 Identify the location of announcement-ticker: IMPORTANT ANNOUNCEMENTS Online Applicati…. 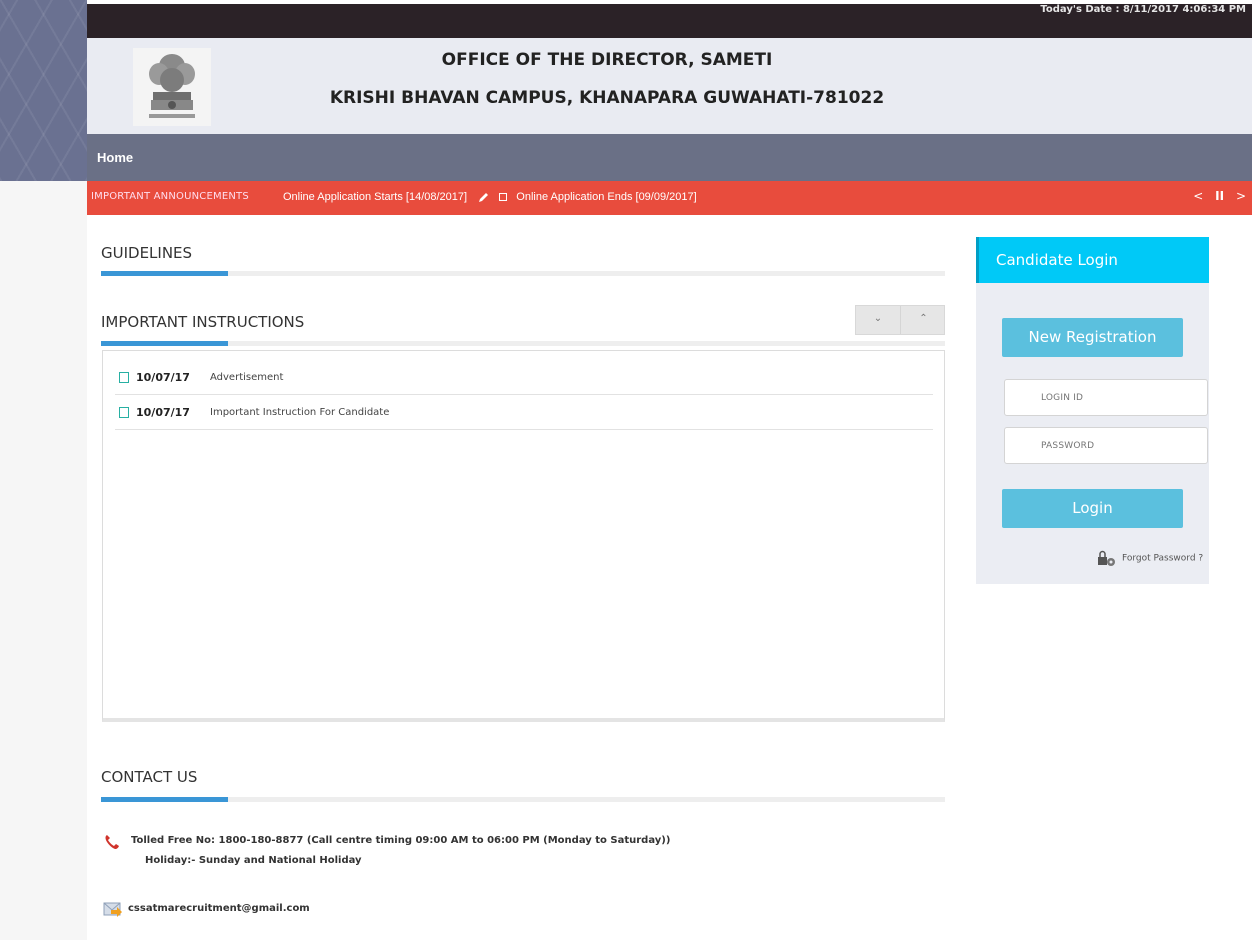
(669, 198).